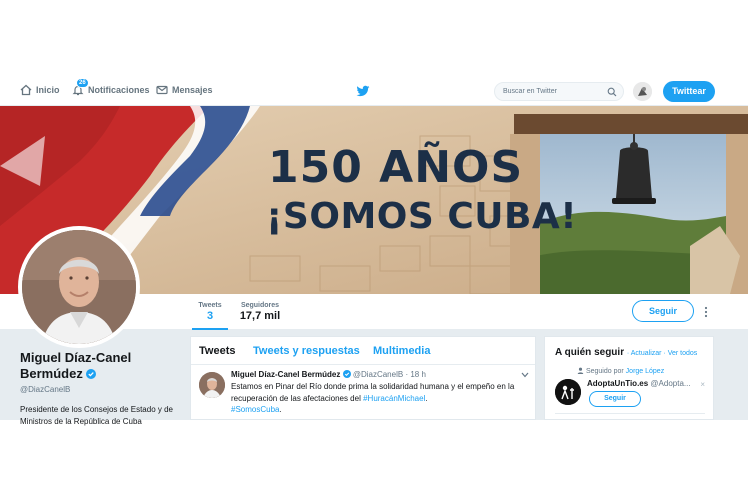 This screenshot has width=748, height=498. What do you see at coordinates (702, 384) in the screenshot?
I see `close-icon: ×` at bounding box center [702, 384].